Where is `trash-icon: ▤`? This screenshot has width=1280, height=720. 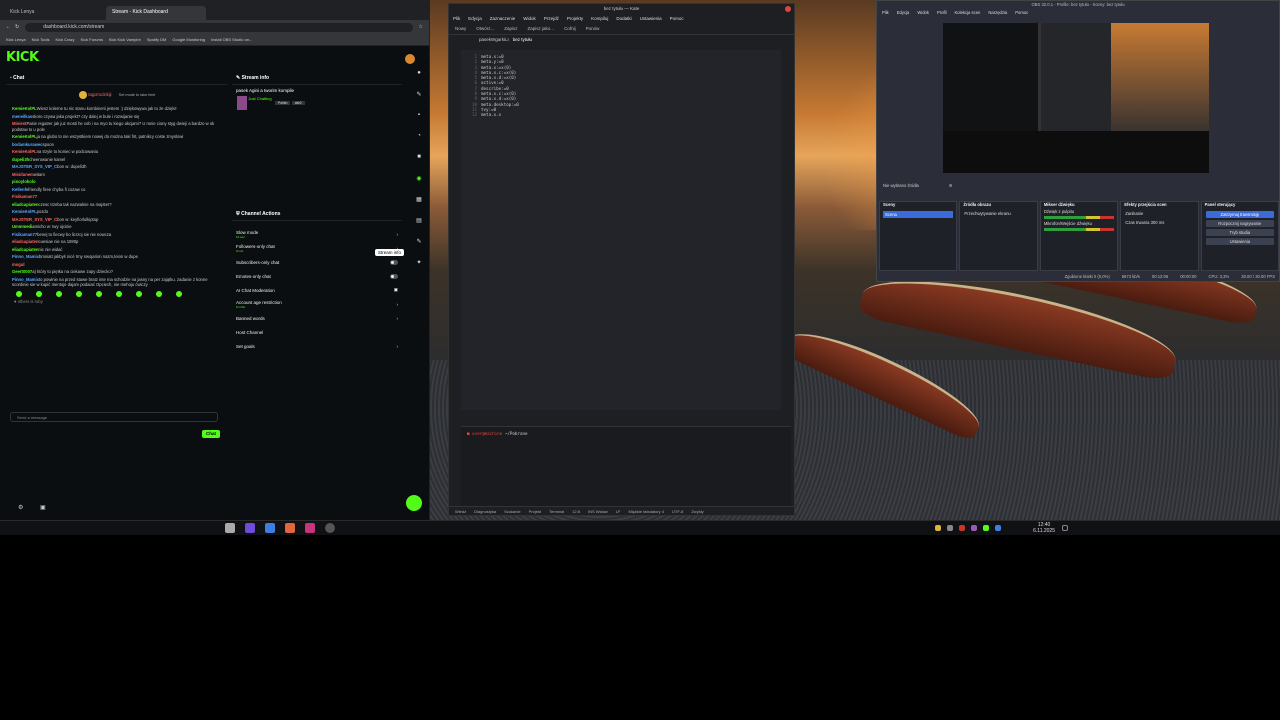 trash-icon: ▤ is located at coordinates (419, 220).